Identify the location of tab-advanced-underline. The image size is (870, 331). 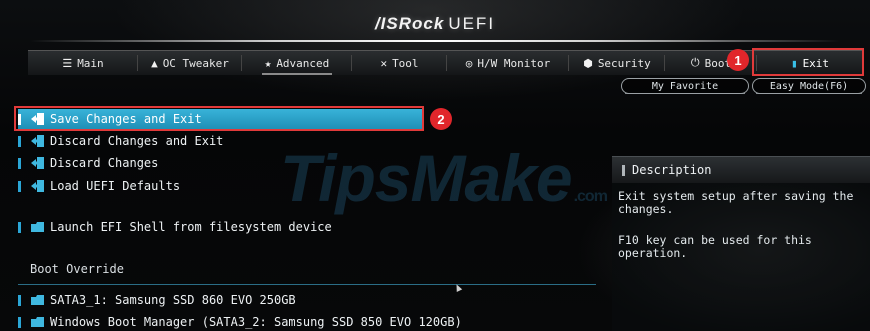
(297, 74).